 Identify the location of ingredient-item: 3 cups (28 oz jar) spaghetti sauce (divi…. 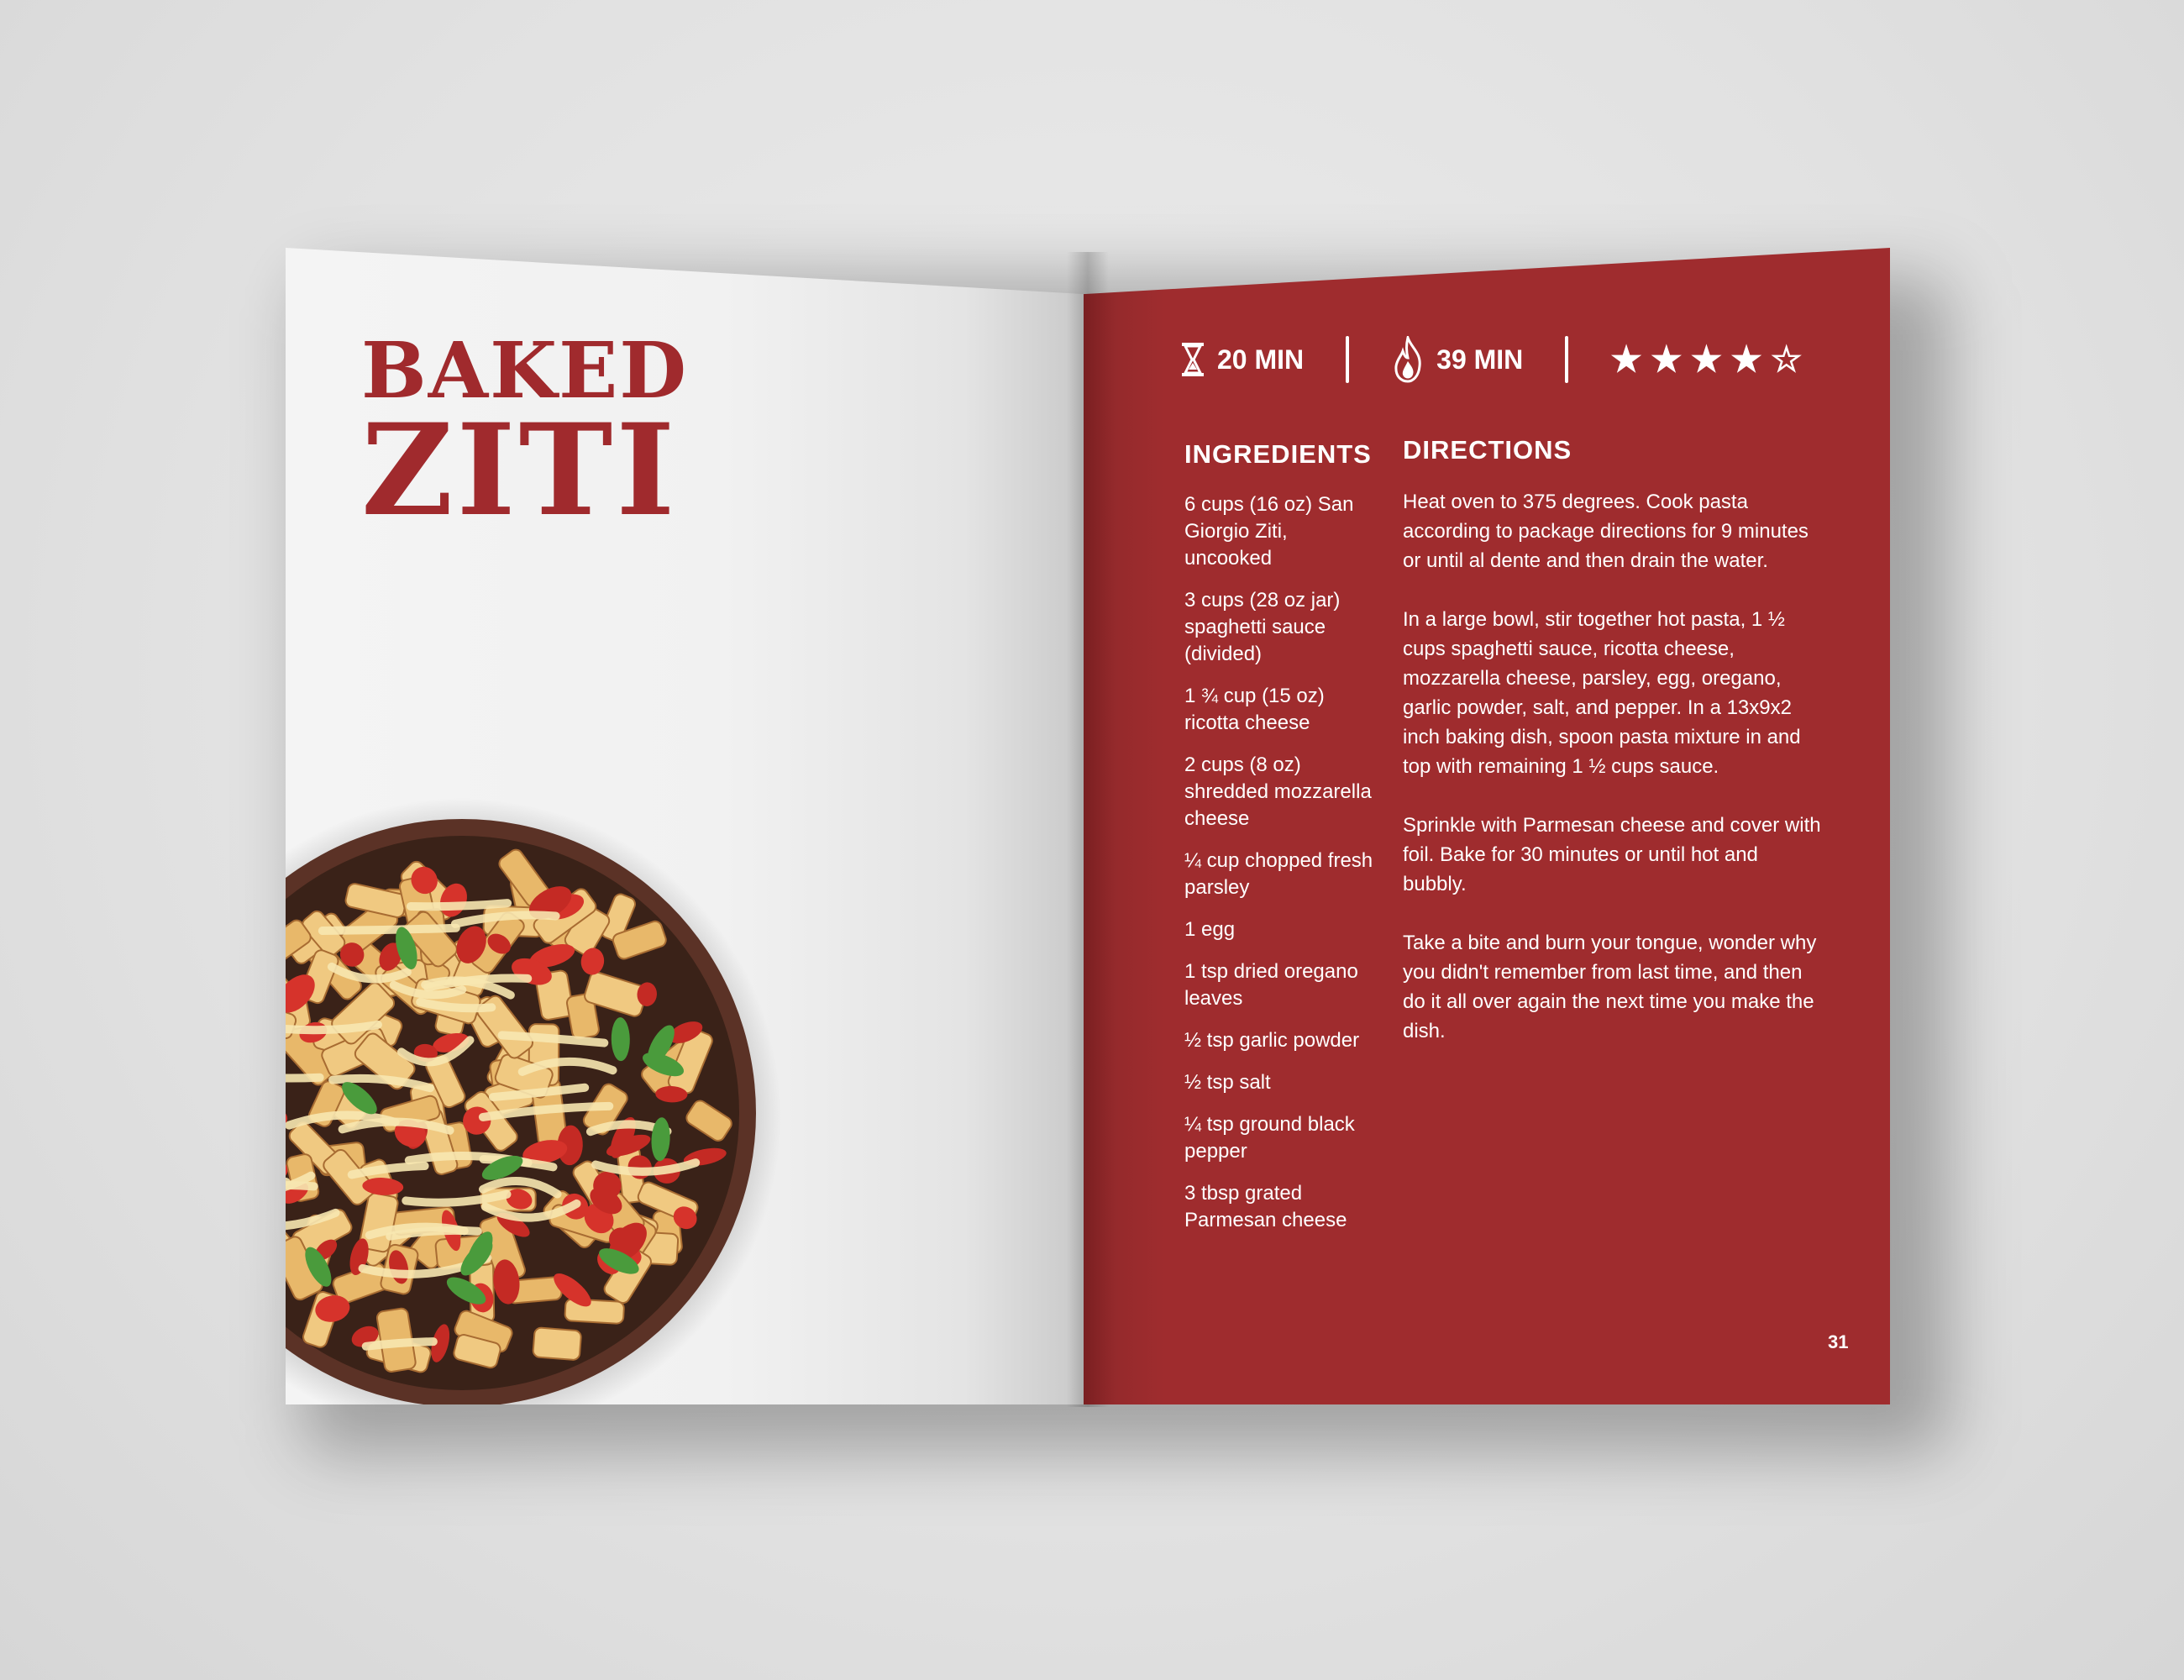
(1262, 627).